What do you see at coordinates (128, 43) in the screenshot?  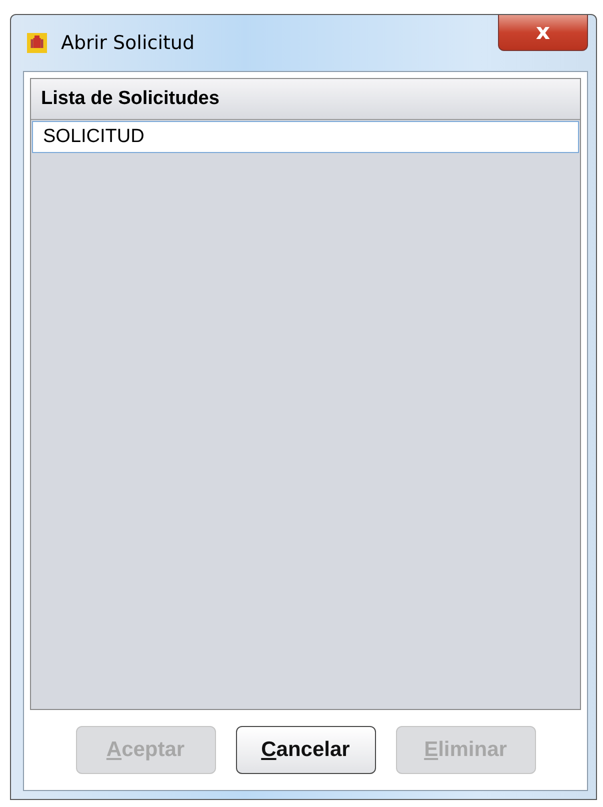 I see `window-title: Abrir Solicitud` at bounding box center [128, 43].